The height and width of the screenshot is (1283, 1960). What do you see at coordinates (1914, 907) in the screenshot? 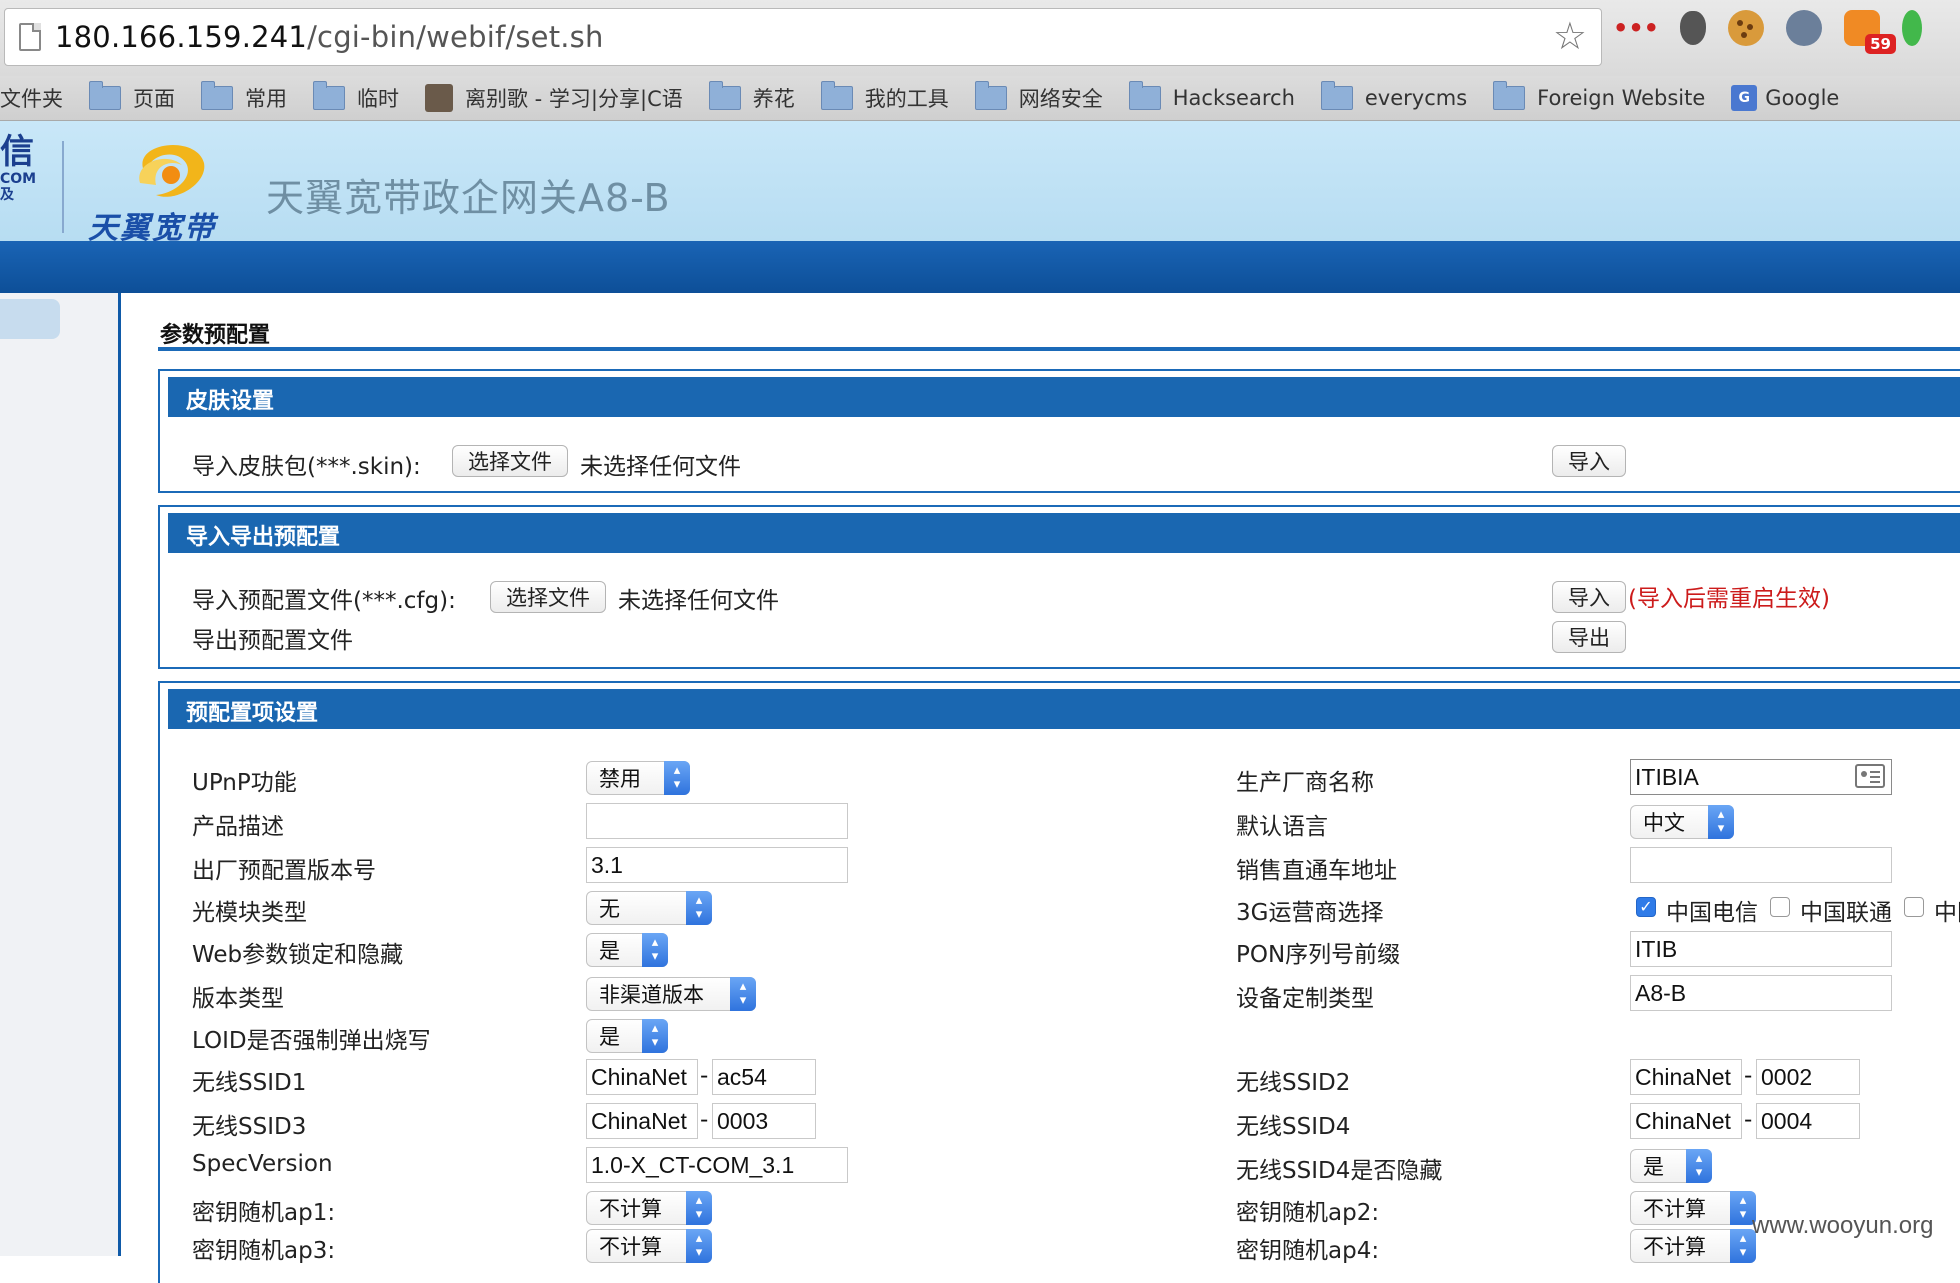
I see `carrier-mobile-checkbox` at bounding box center [1914, 907].